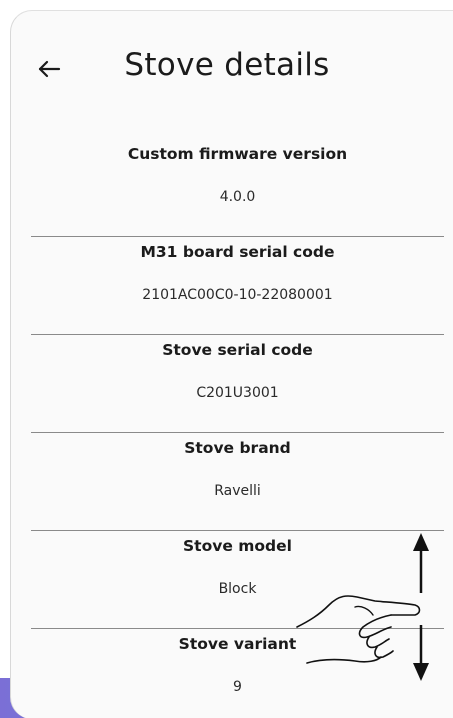 Image resolution: width=453 pixels, height=718 pixels. What do you see at coordinates (237, 491) in the screenshot?
I see `detail-value: Ravelli` at bounding box center [237, 491].